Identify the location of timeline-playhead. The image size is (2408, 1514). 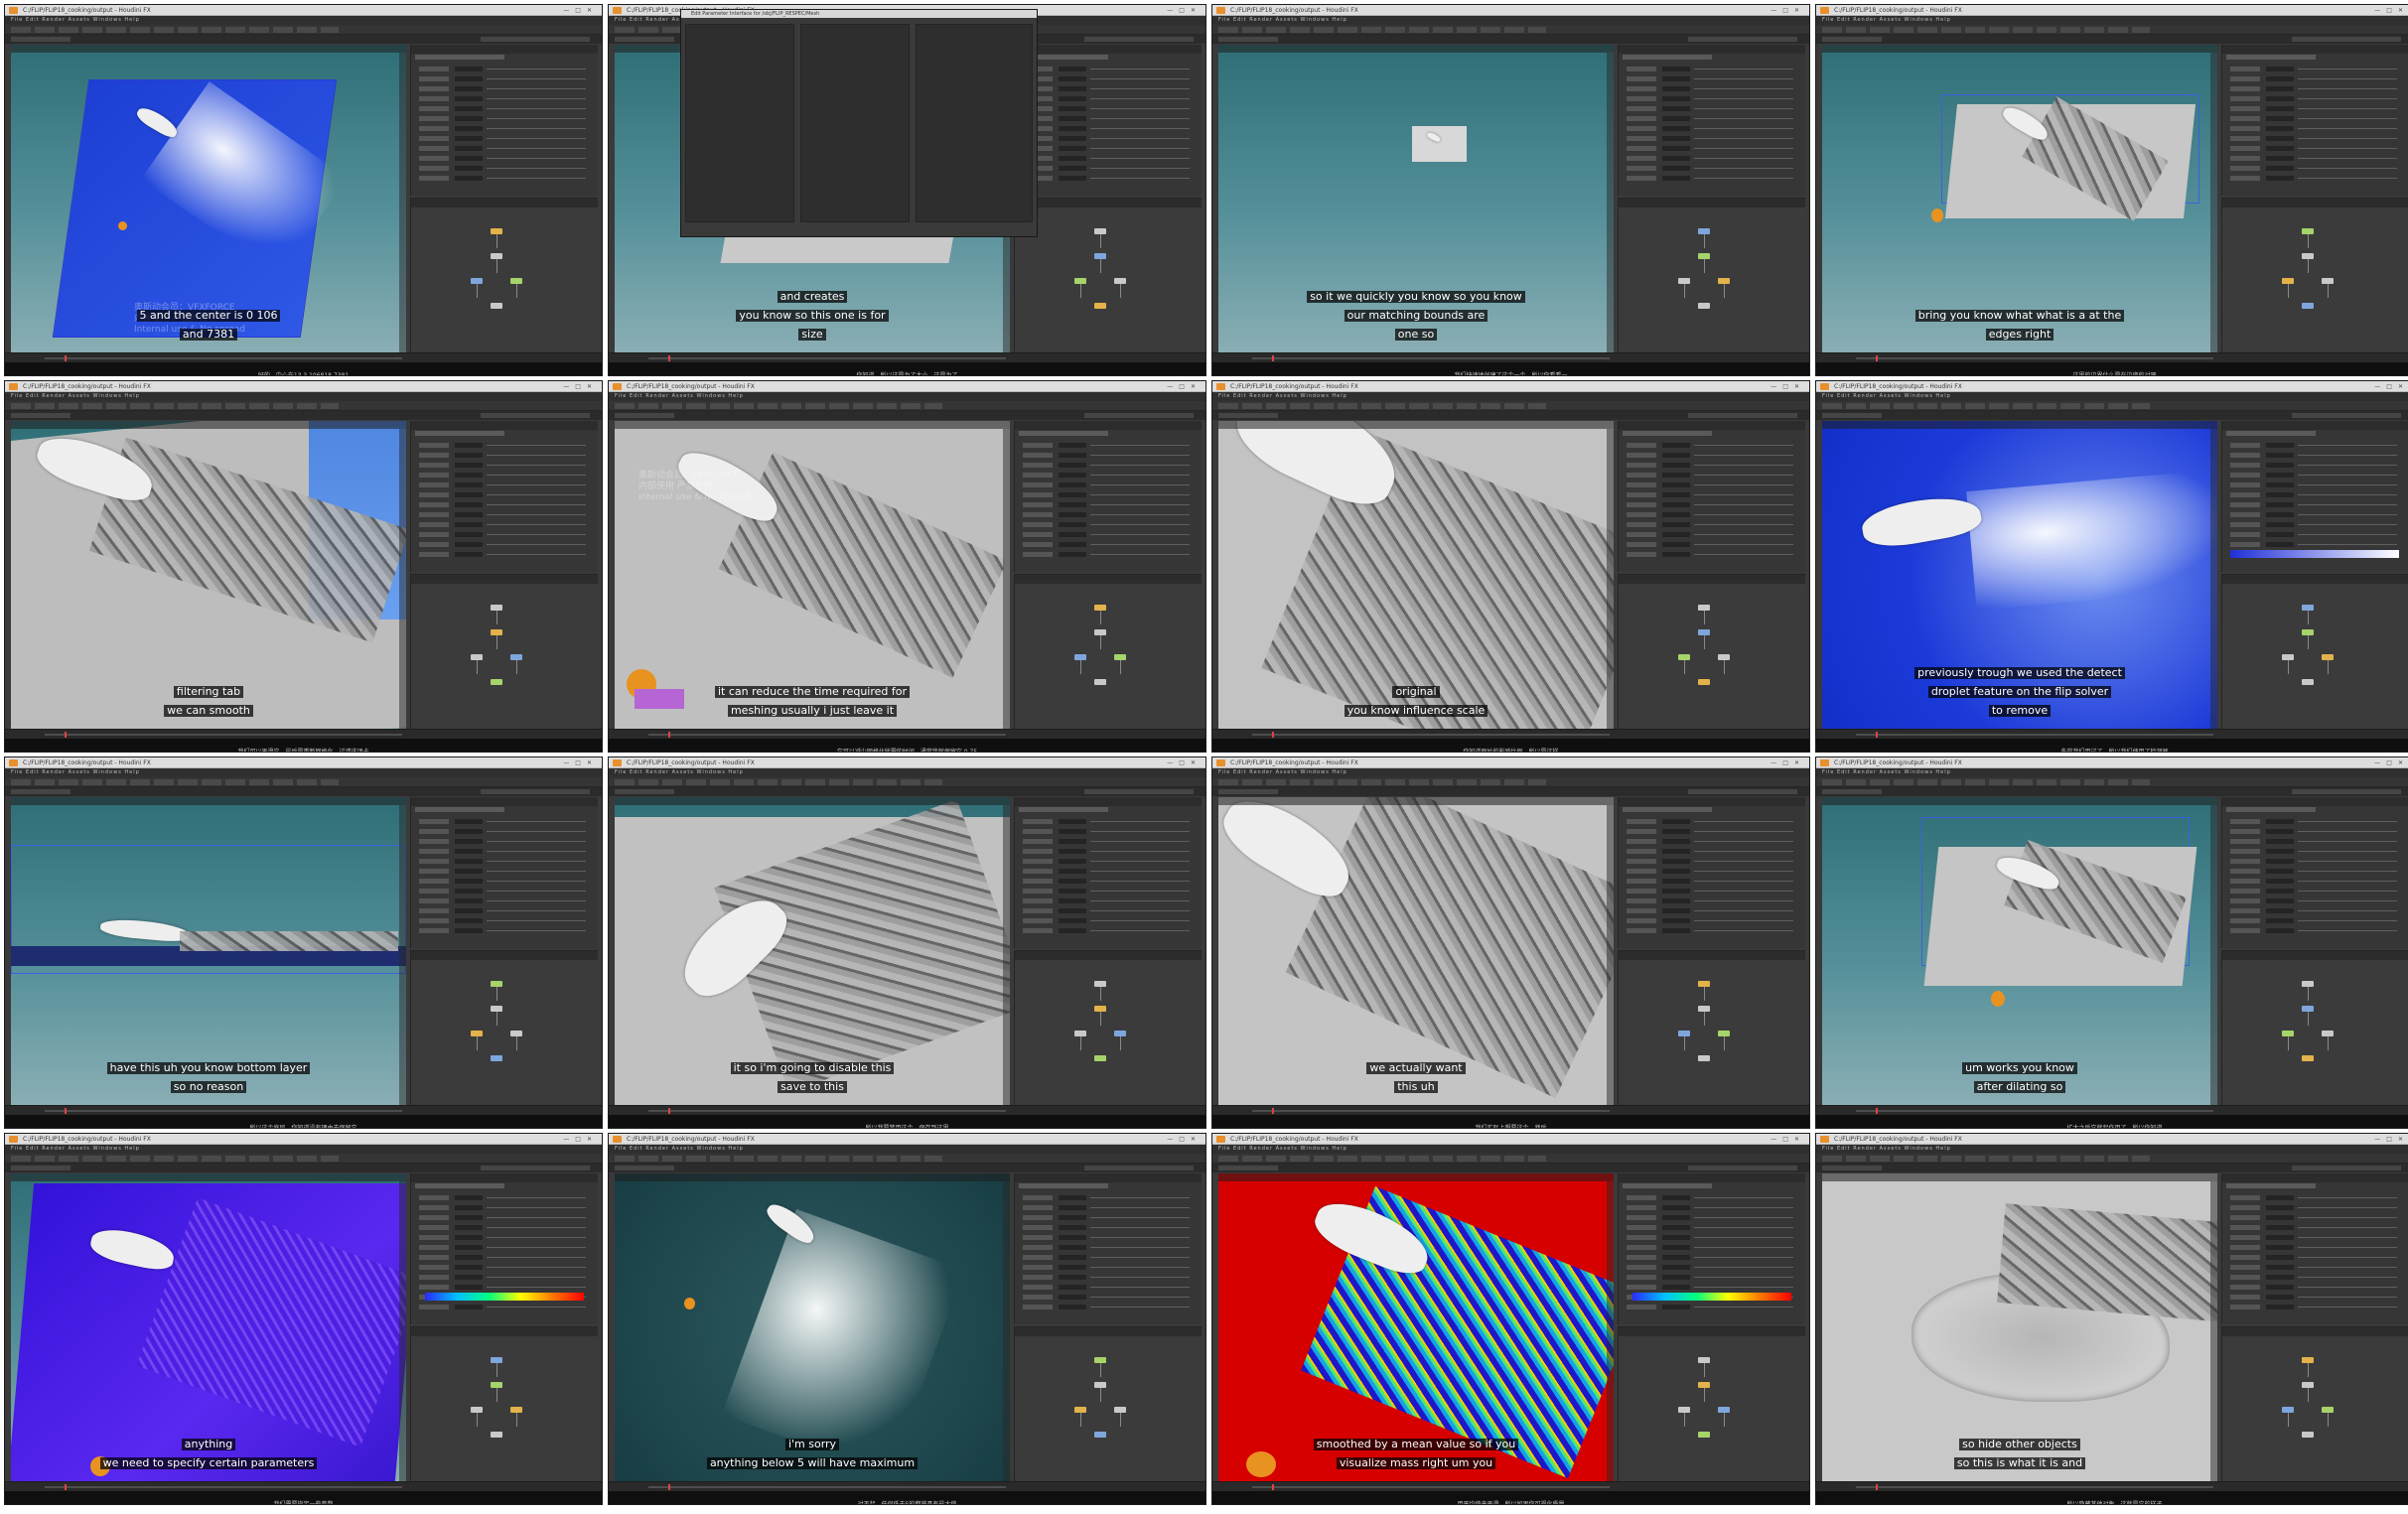
(1877, 358).